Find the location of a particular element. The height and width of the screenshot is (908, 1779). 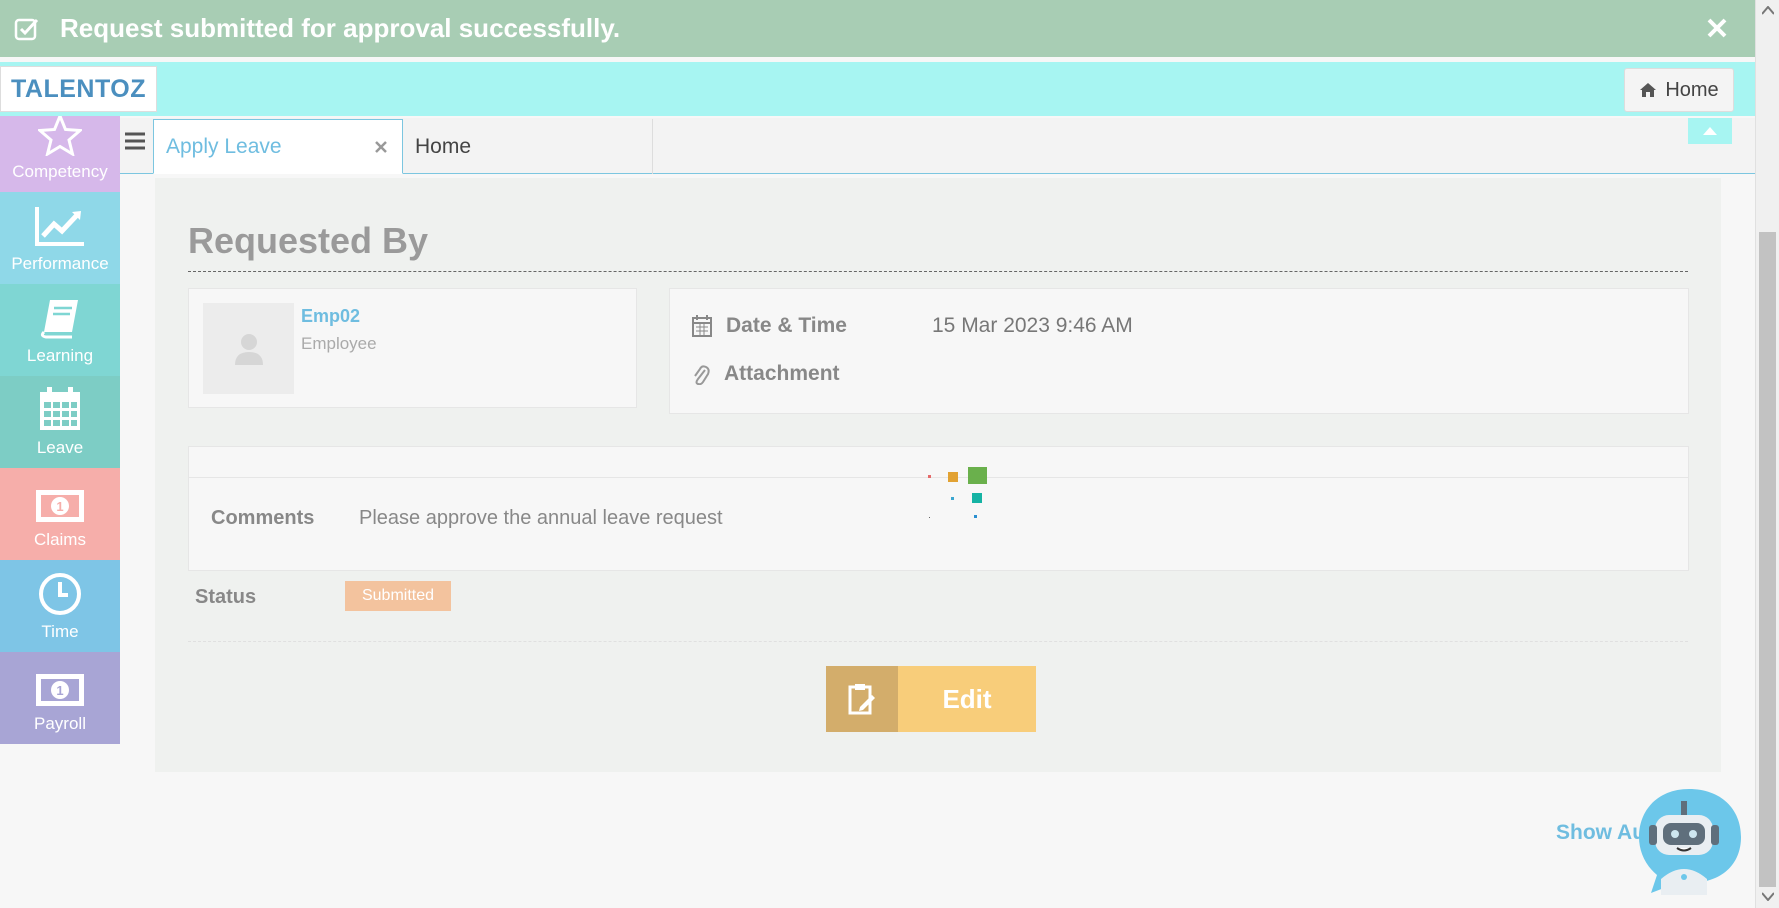

sidebar-item-label: Performance is located at coordinates (60, 263).